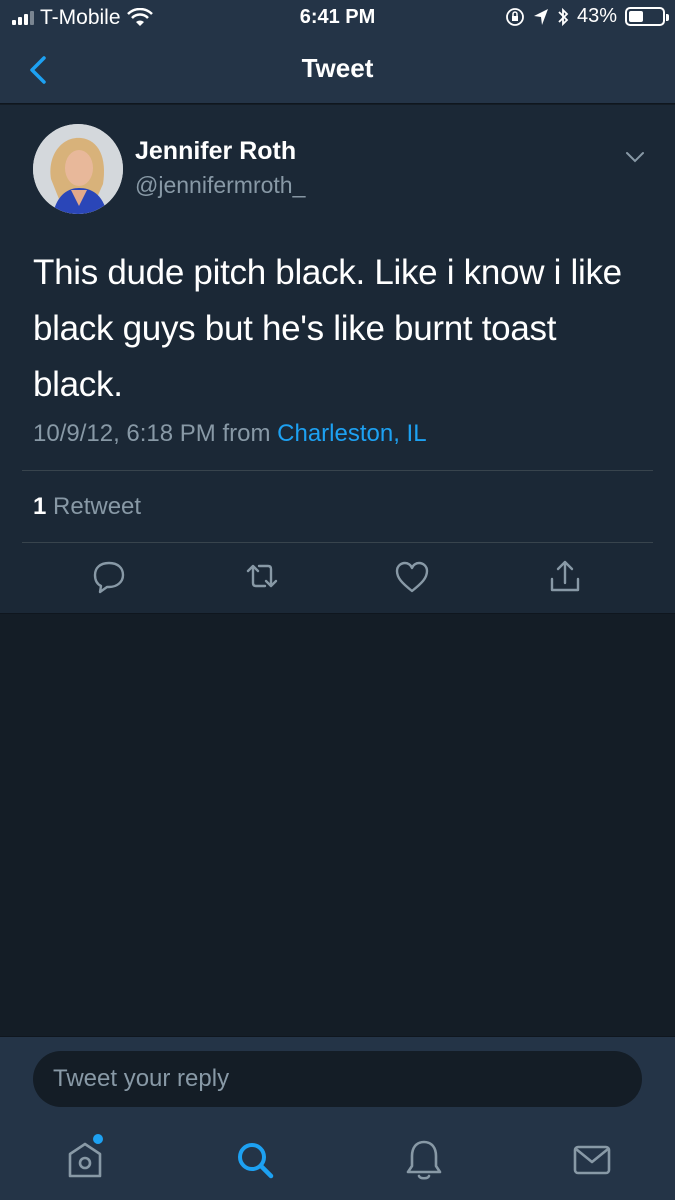 The height and width of the screenshot is (1200, 675). What do you see at coordinates (262, 577) in the screenshot?
I see `retweet-icon` at bounding box center [262, 577].